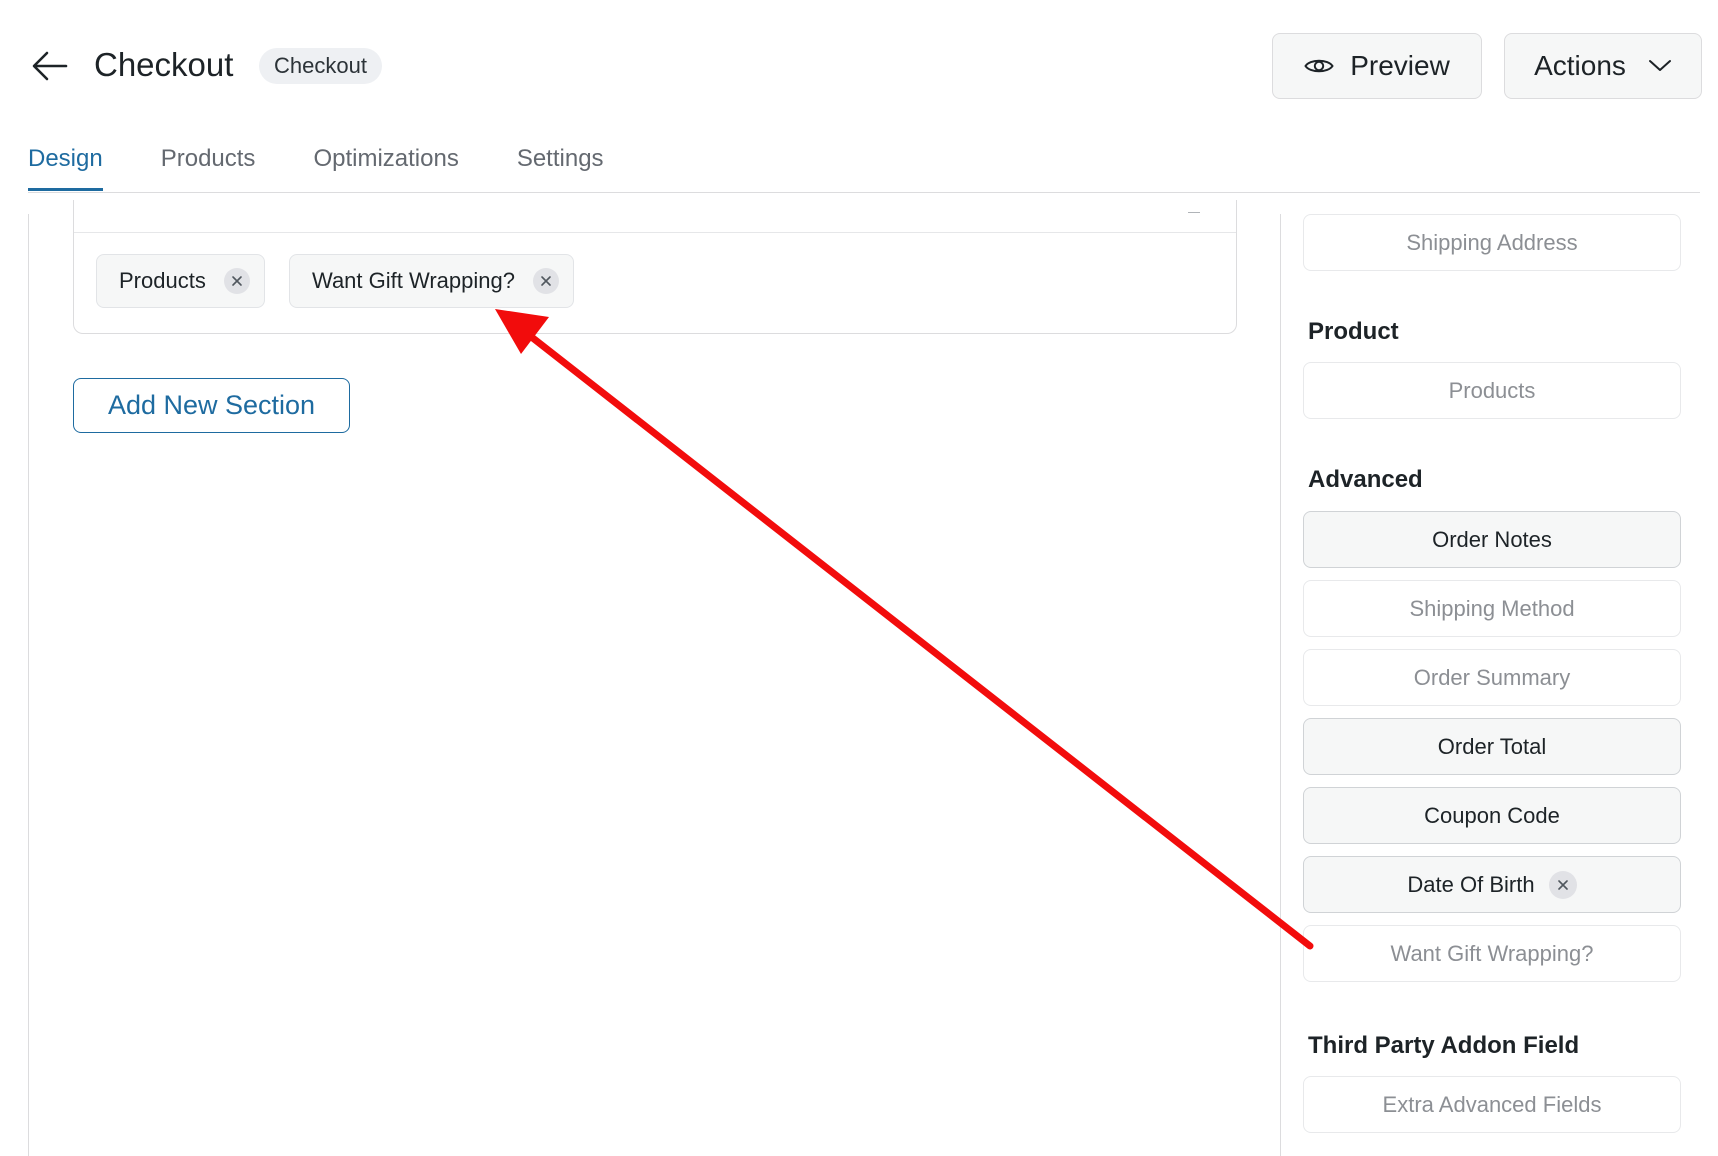 Image resolution: width=1718 pixels, height=1156 pixels. What do you see at coordinates (1492, 746) in the screenshot?
I see `field-order-total: Order Total` at bounding box center [1492, 746].